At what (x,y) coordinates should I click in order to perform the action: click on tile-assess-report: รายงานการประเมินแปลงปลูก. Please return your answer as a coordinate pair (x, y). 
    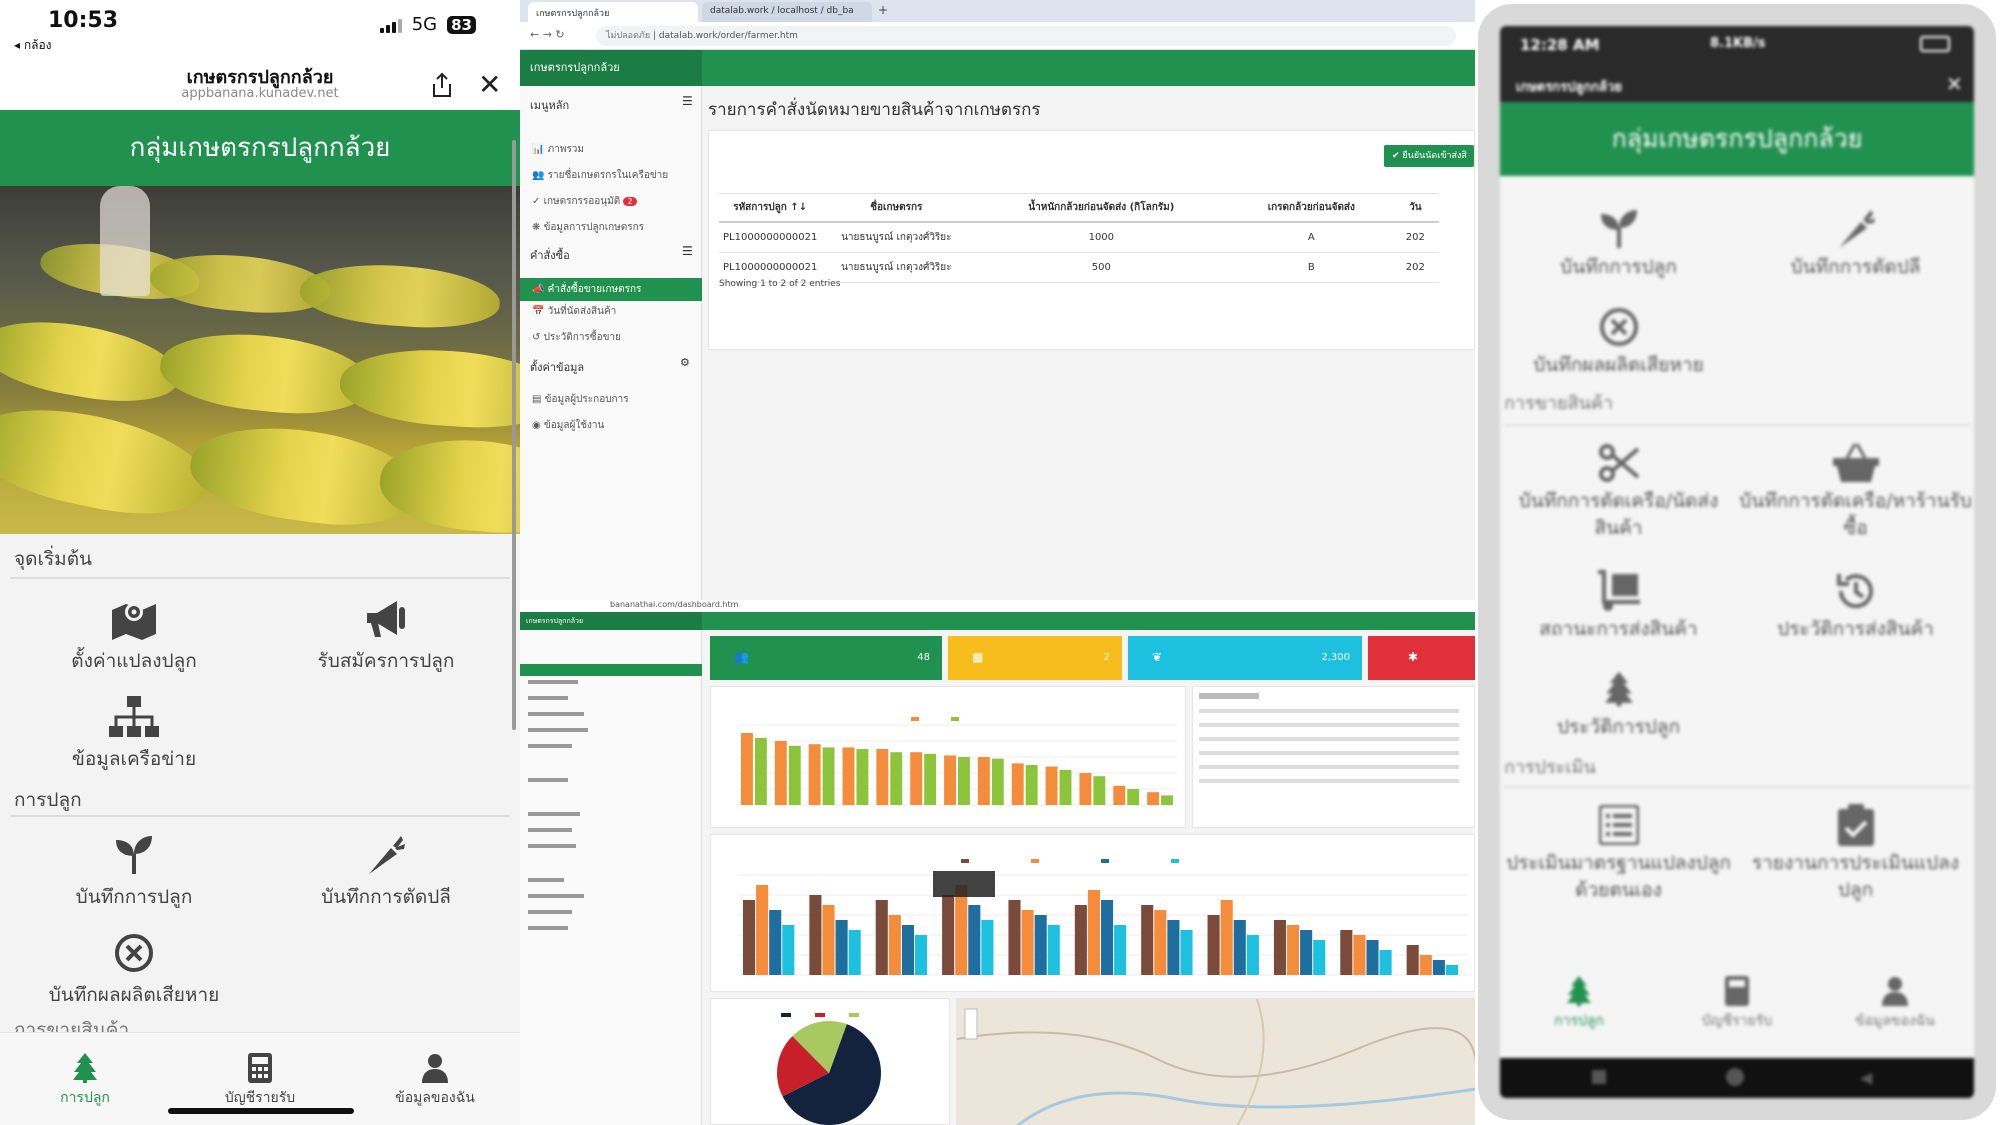
    Looking at the image, I should click on (1855, 852).